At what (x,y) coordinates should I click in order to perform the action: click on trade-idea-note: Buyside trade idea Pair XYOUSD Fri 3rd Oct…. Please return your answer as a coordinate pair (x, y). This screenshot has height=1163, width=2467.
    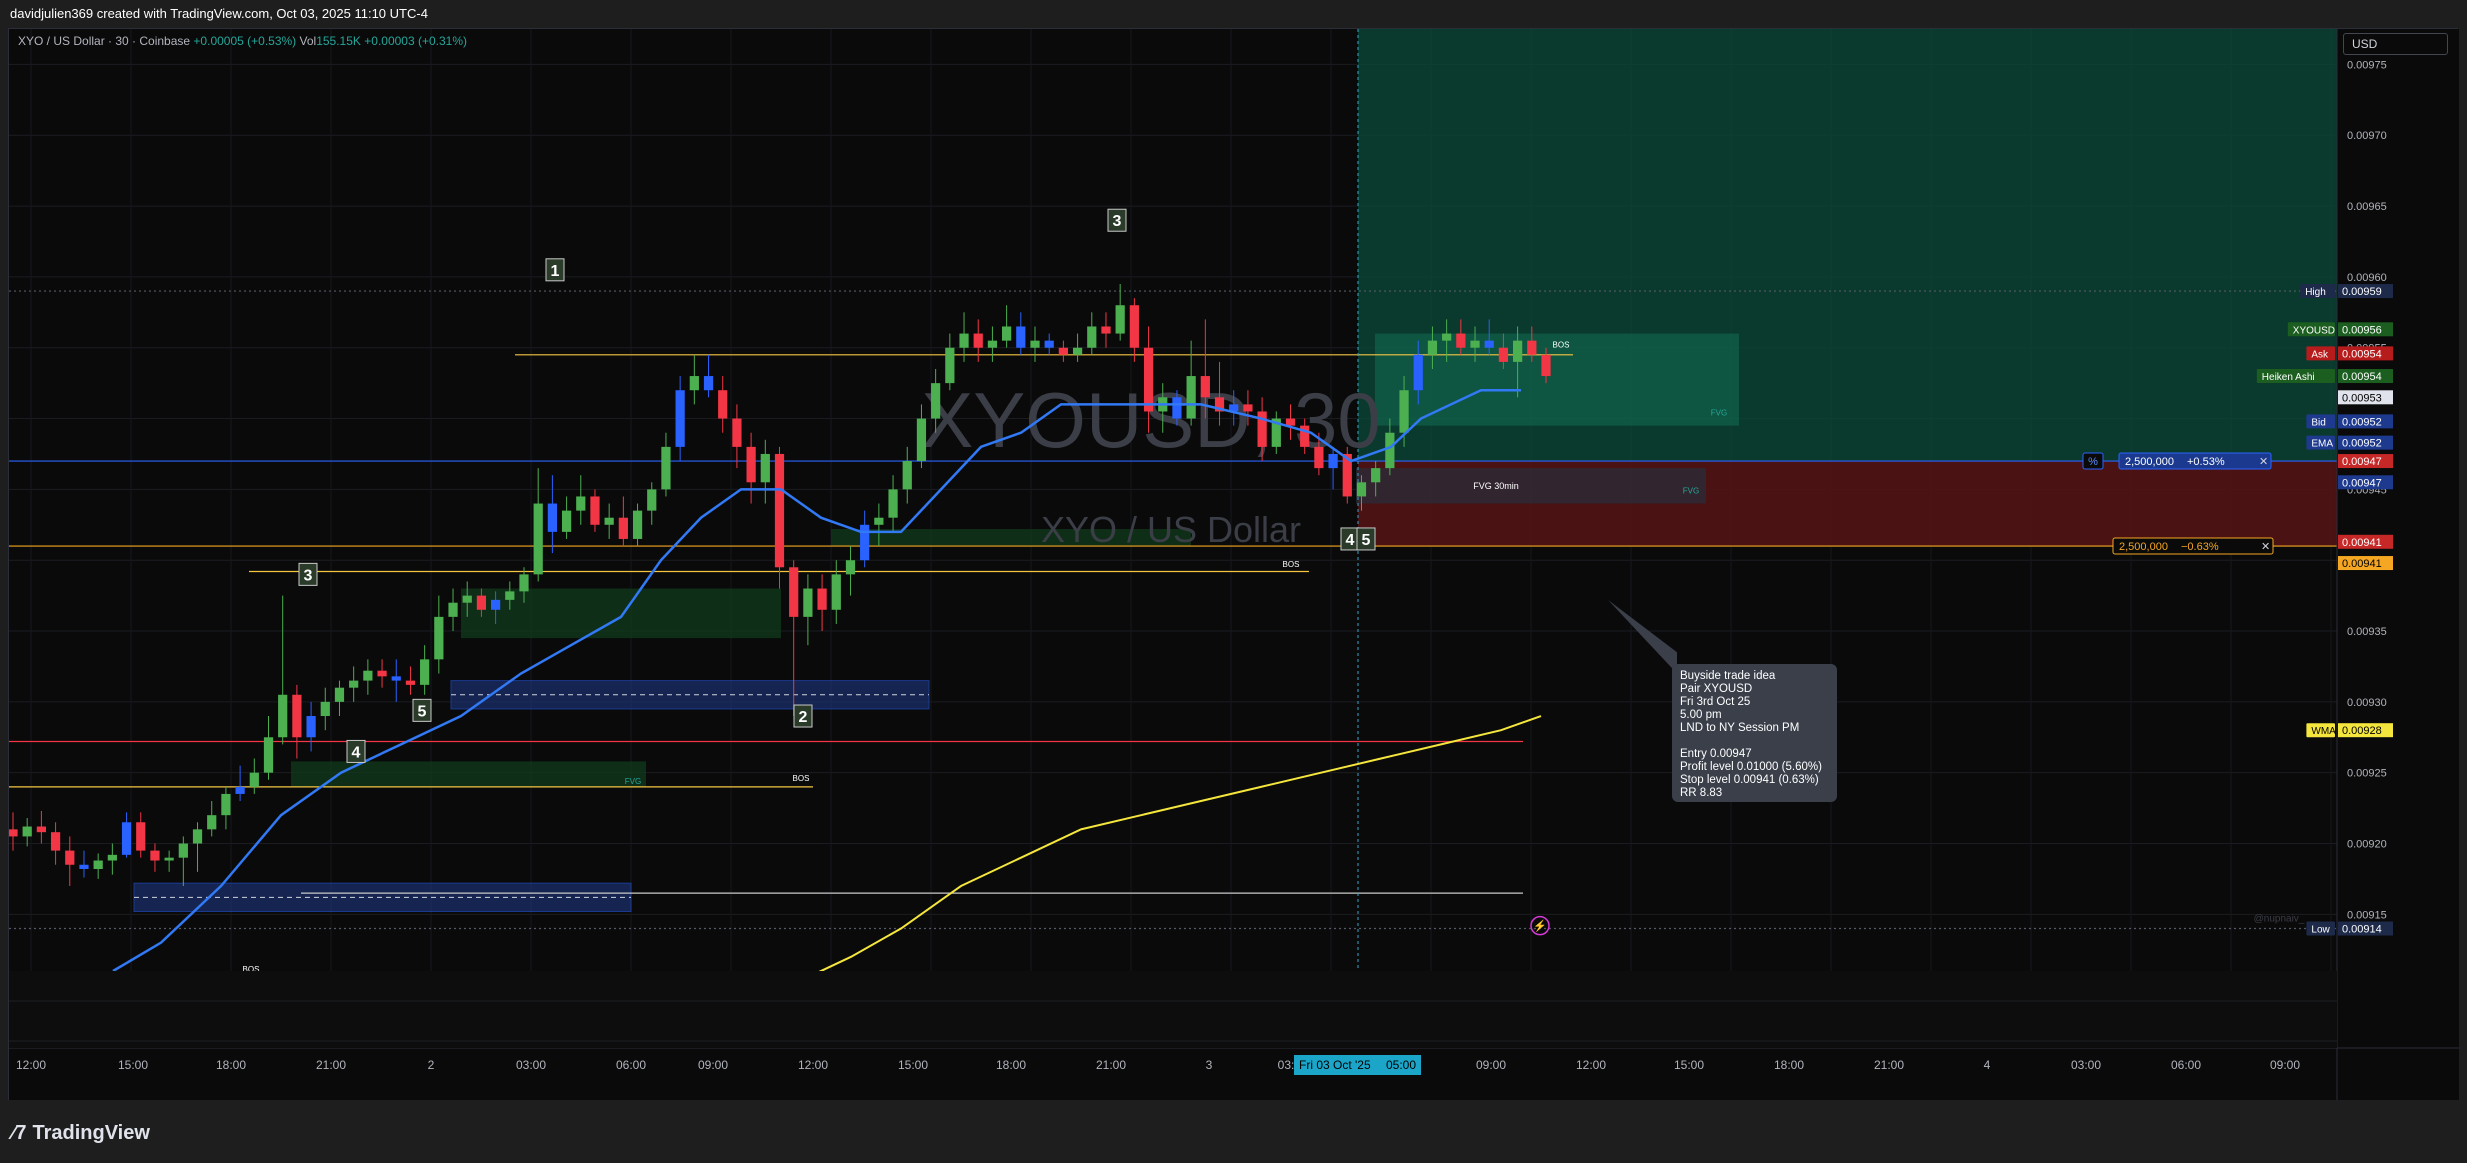
    Looking at the image, I should click on (1754, 733).